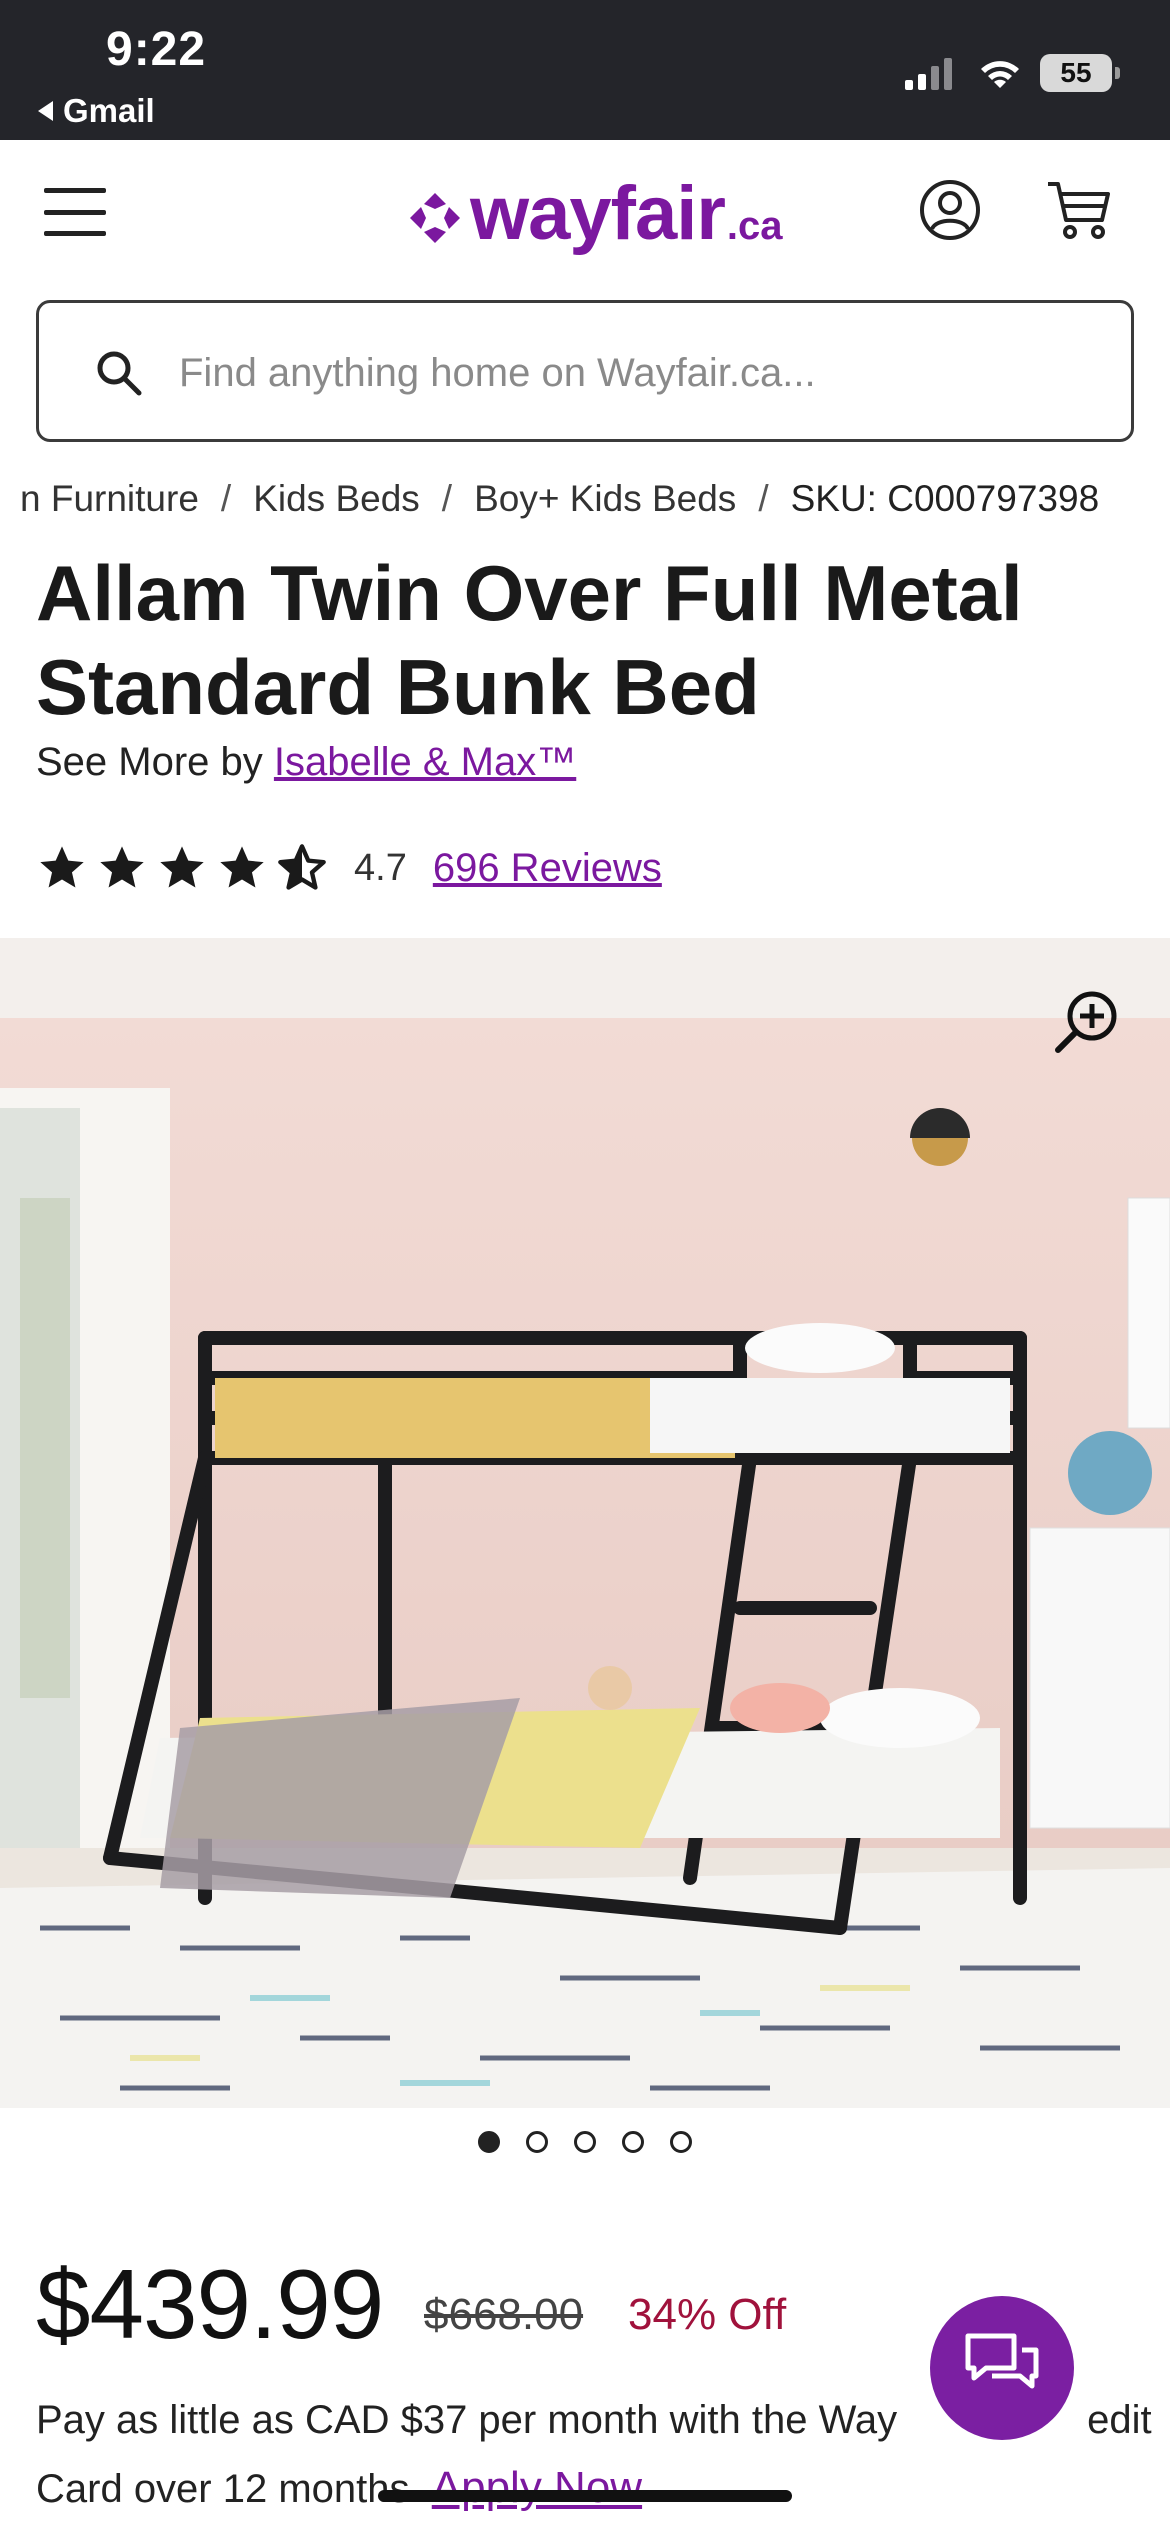 This screenshot has width=1170, height=2532. I want to click on reviews-link: 696 Reviews, so click(547, 868).